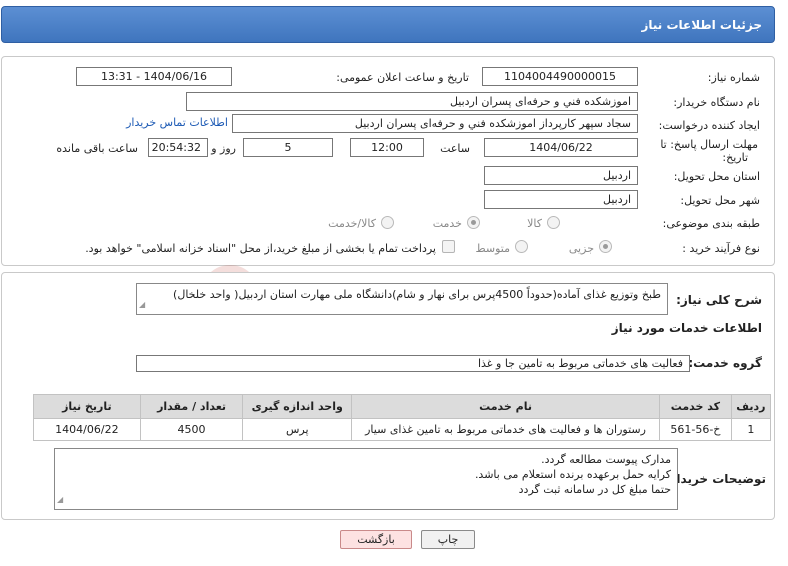  I want to click on page-title: جزئیات اطلاعات نیاز, so click(701, 25).